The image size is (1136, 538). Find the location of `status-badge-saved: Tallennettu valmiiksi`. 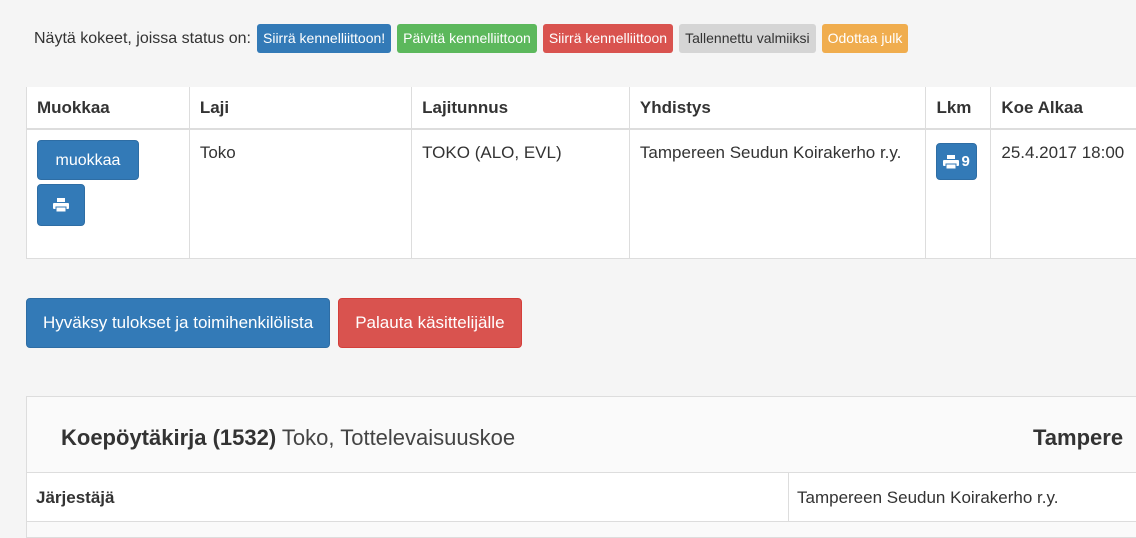

status-badge-saved: Tallennettu valmiiksi is located at coordinates (747, 38).